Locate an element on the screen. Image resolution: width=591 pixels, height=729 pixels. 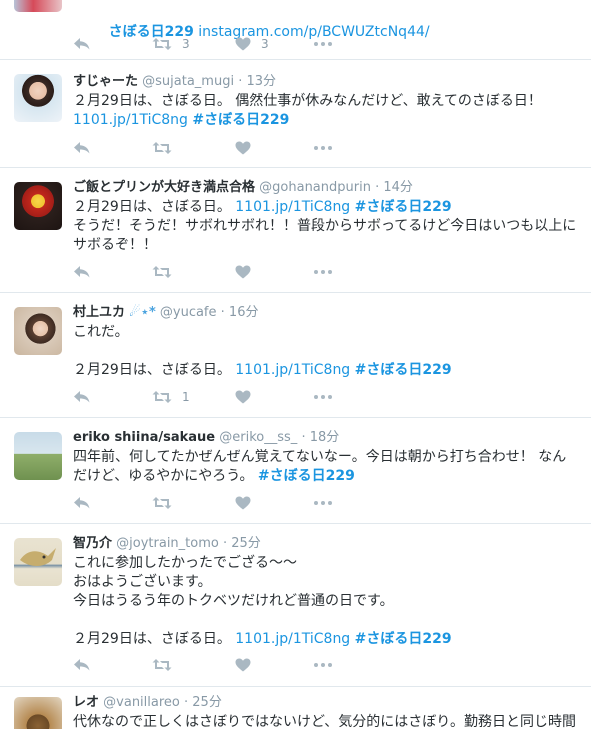
user-handle: @eriko__ss_ is located at coordinates (258, 437).